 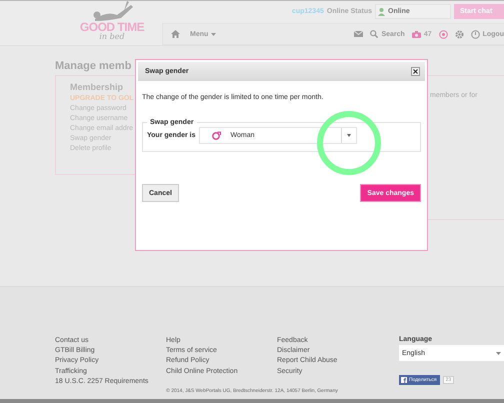 What do you see at coordinates (374, 34) in the screenshot?
I see `search-icon` at bounding box center [374, 34].